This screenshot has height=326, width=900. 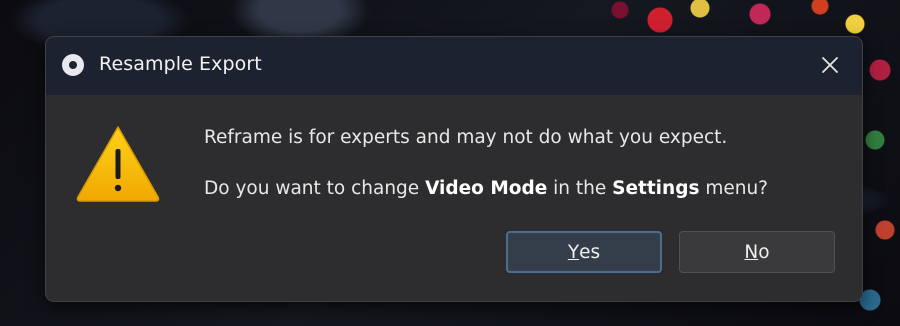 What do you see at coordinates (118, 164) in the screenshot?
I see `warning-icon` at bounding box center [118, 164].